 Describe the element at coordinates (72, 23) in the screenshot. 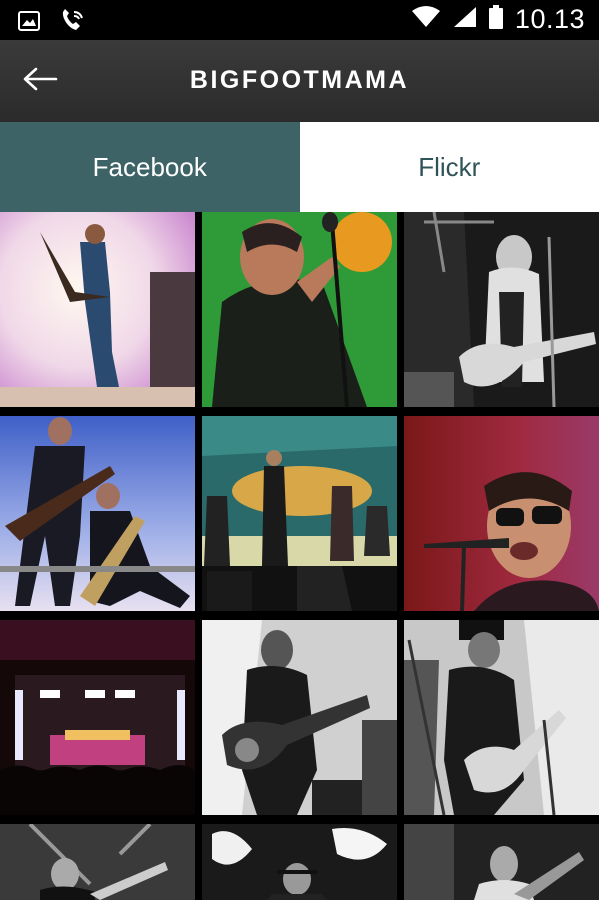

I see `phone-wifi-icon` at that location.